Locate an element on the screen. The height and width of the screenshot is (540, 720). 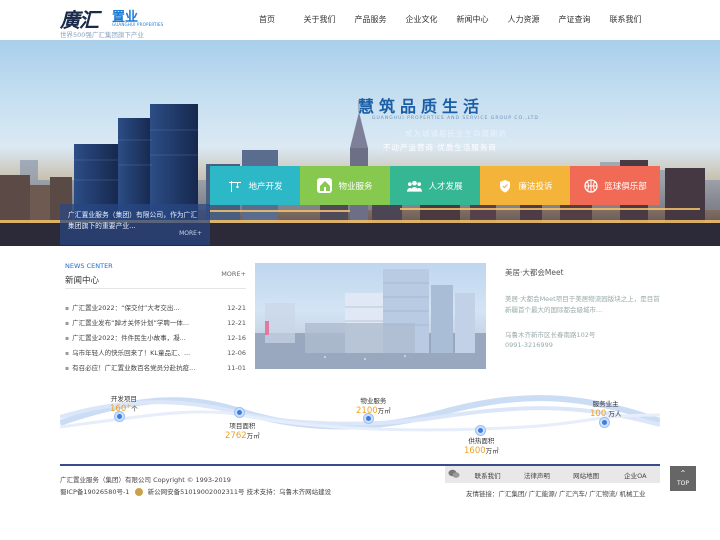
footer-links: 联系我们 法律声明 网站地图 企业OA is located at coordinates (552, 474).